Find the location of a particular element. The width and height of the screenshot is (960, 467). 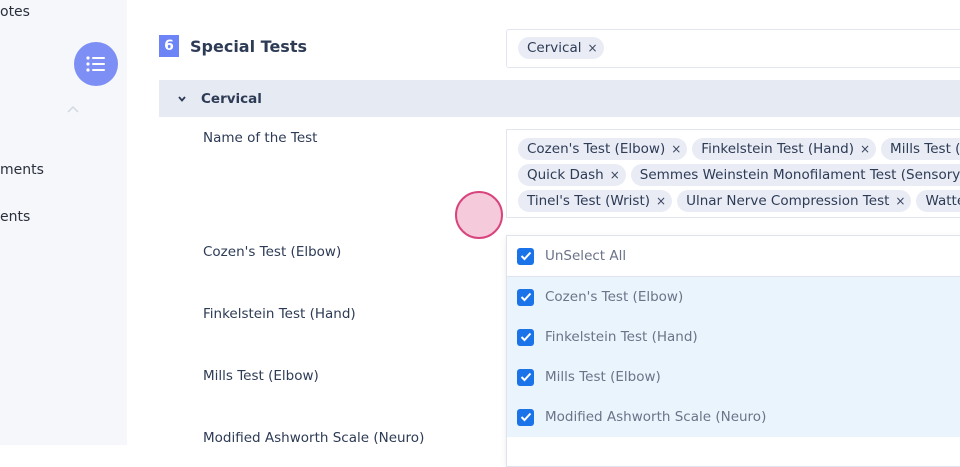

sidebar-item-assessments: ments is located at coordinates (22, 170).